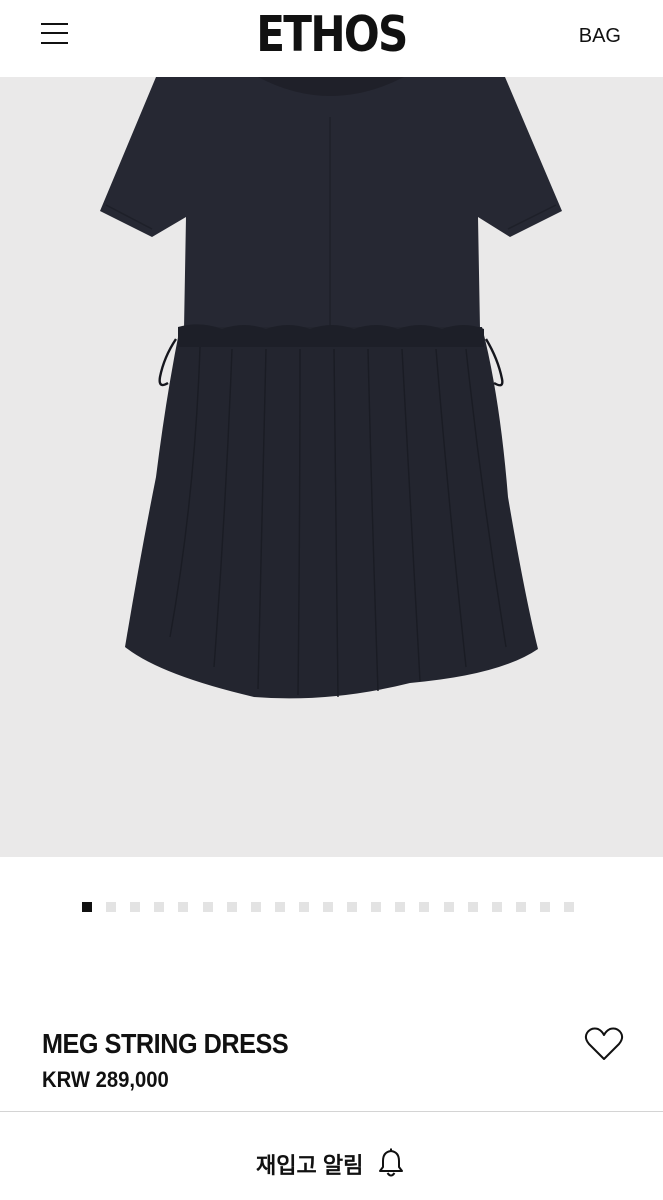  I want to click on dress-bodice, so click(331, 203).